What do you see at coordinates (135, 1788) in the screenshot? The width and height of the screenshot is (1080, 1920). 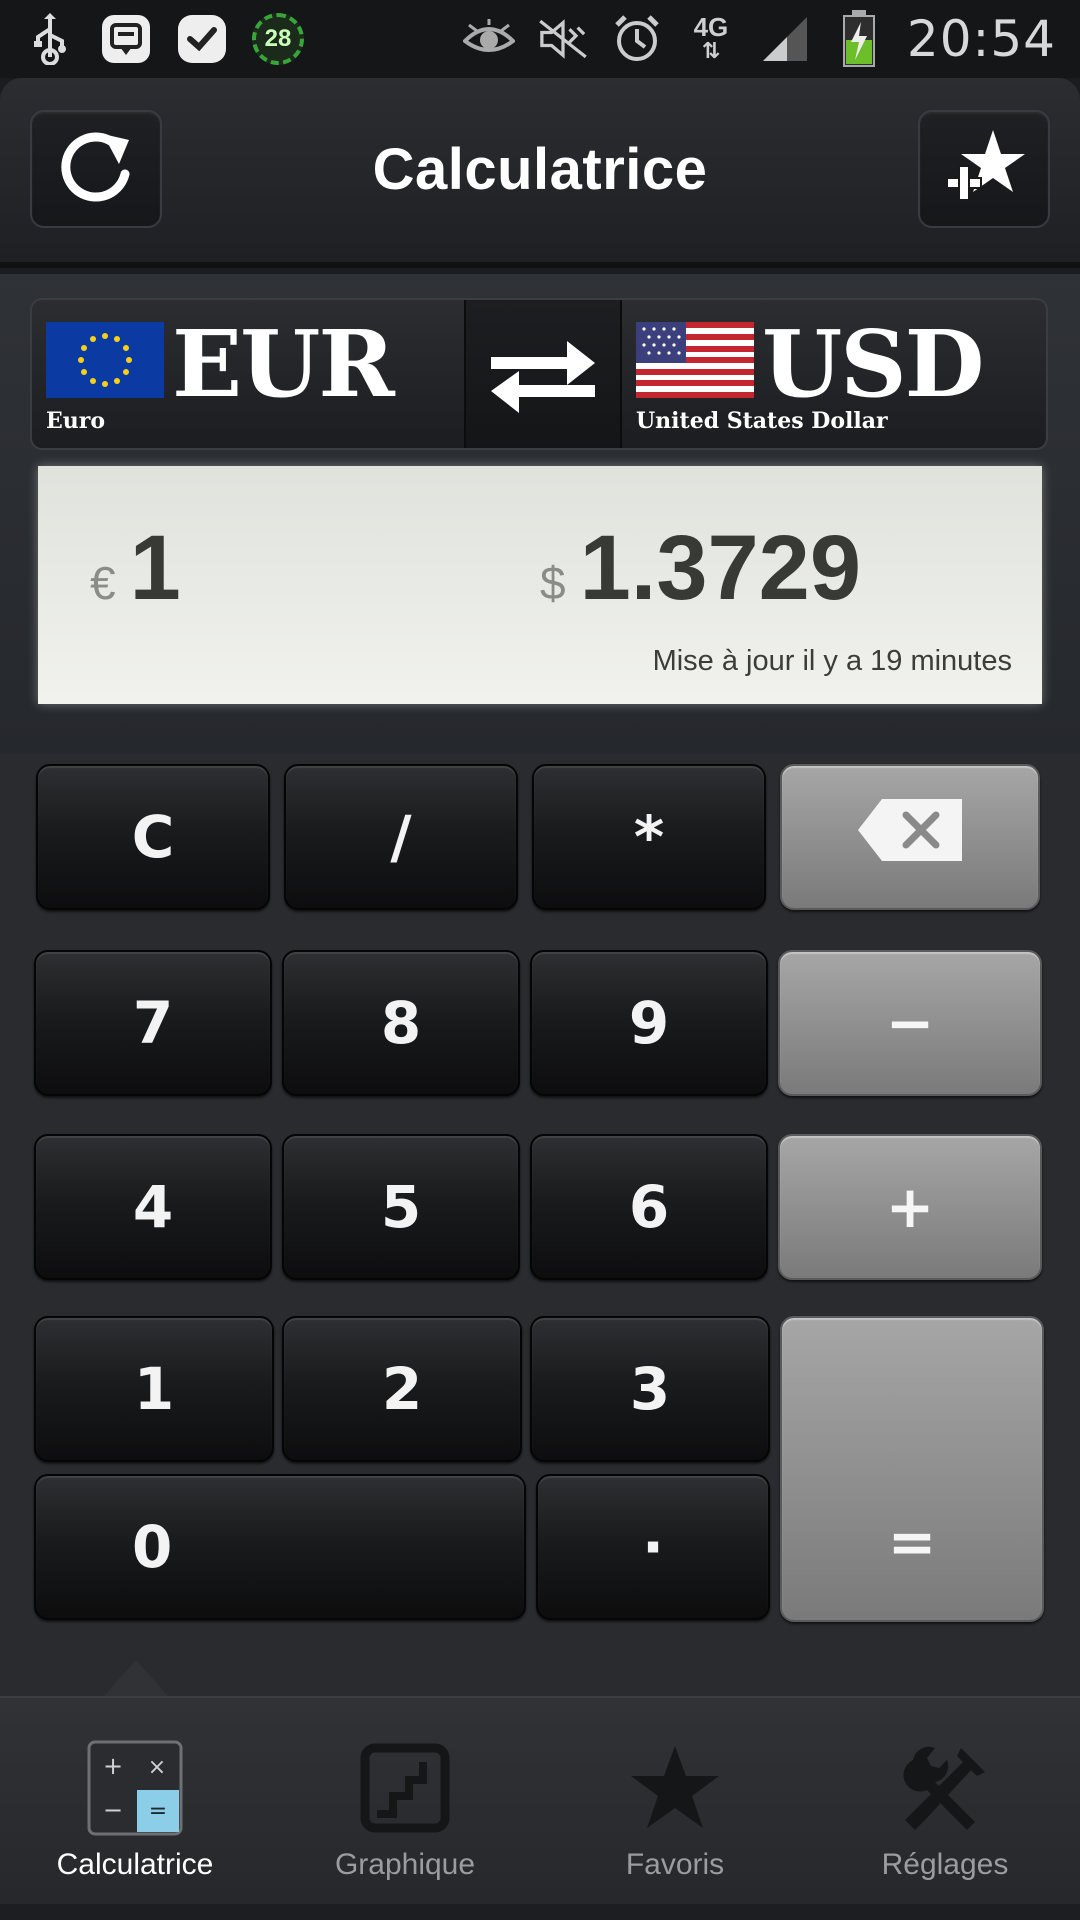 I see `calculator-icon: + × − =` at bounding box center [135, 1788].